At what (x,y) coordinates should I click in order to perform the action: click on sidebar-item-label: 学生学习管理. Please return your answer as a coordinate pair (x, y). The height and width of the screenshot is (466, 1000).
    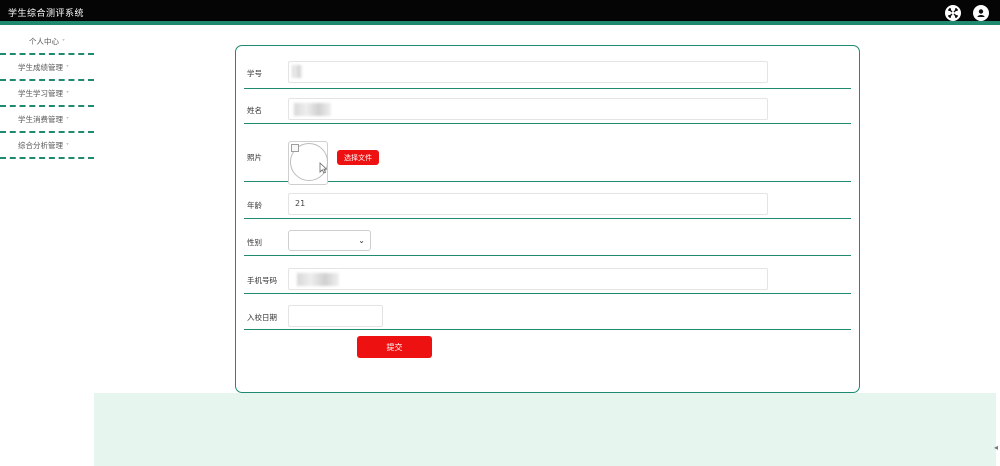
    Looking at the image, I should click on (40, 93).